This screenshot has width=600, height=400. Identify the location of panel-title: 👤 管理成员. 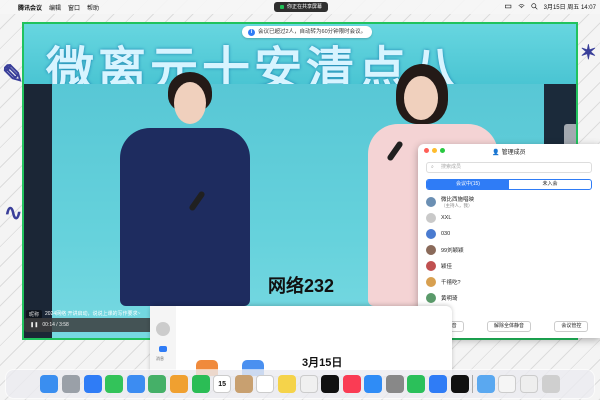
(509, 151).